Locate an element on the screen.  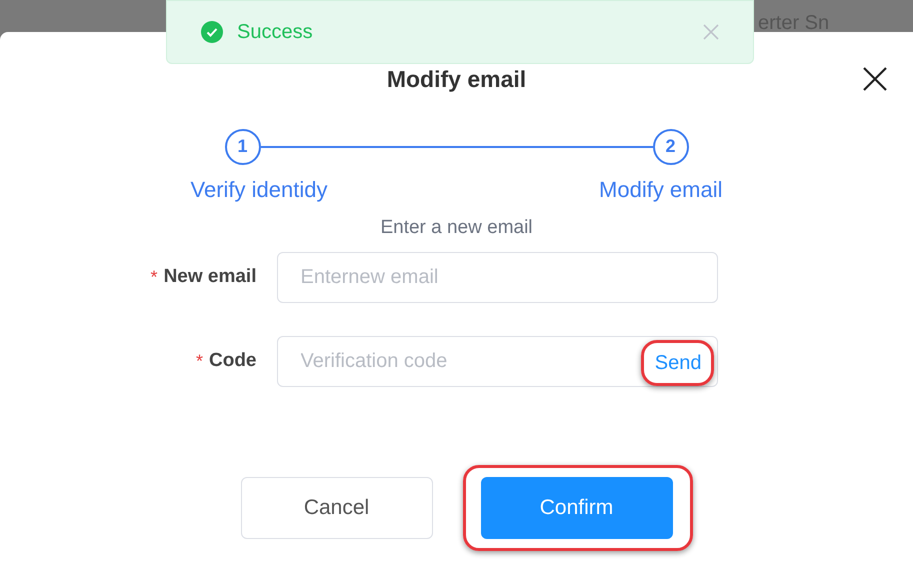
instruction-text: Enter a new email is located at coordinates (456, 228).